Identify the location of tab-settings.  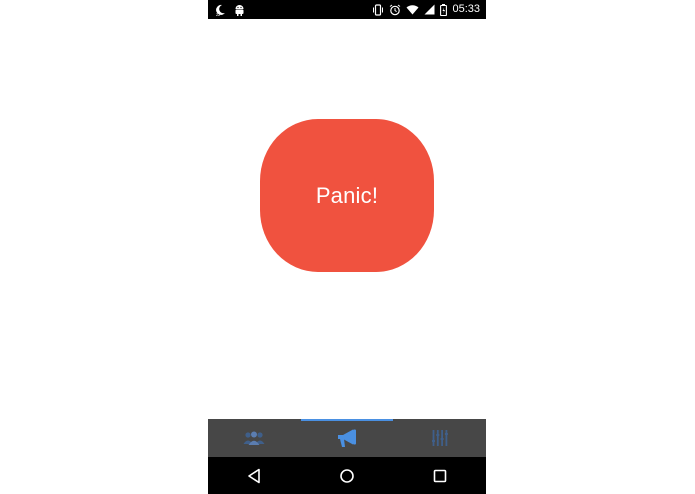
(439, 438).